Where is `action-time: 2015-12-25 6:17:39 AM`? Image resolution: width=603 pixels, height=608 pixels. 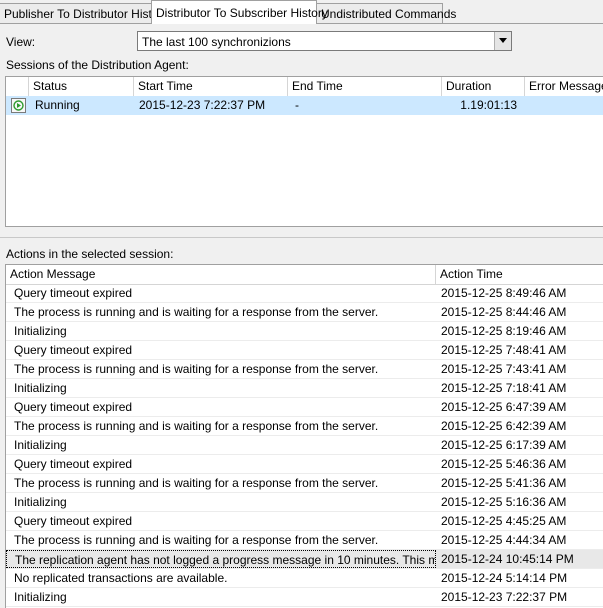
action-time: 2015-12-25 6:17:39 AM is located at coordinates (504, 445).